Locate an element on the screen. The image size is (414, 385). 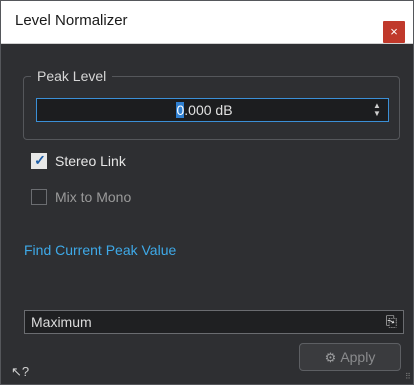
window-title: Level Normalizer is located at coordinates (71, 20).